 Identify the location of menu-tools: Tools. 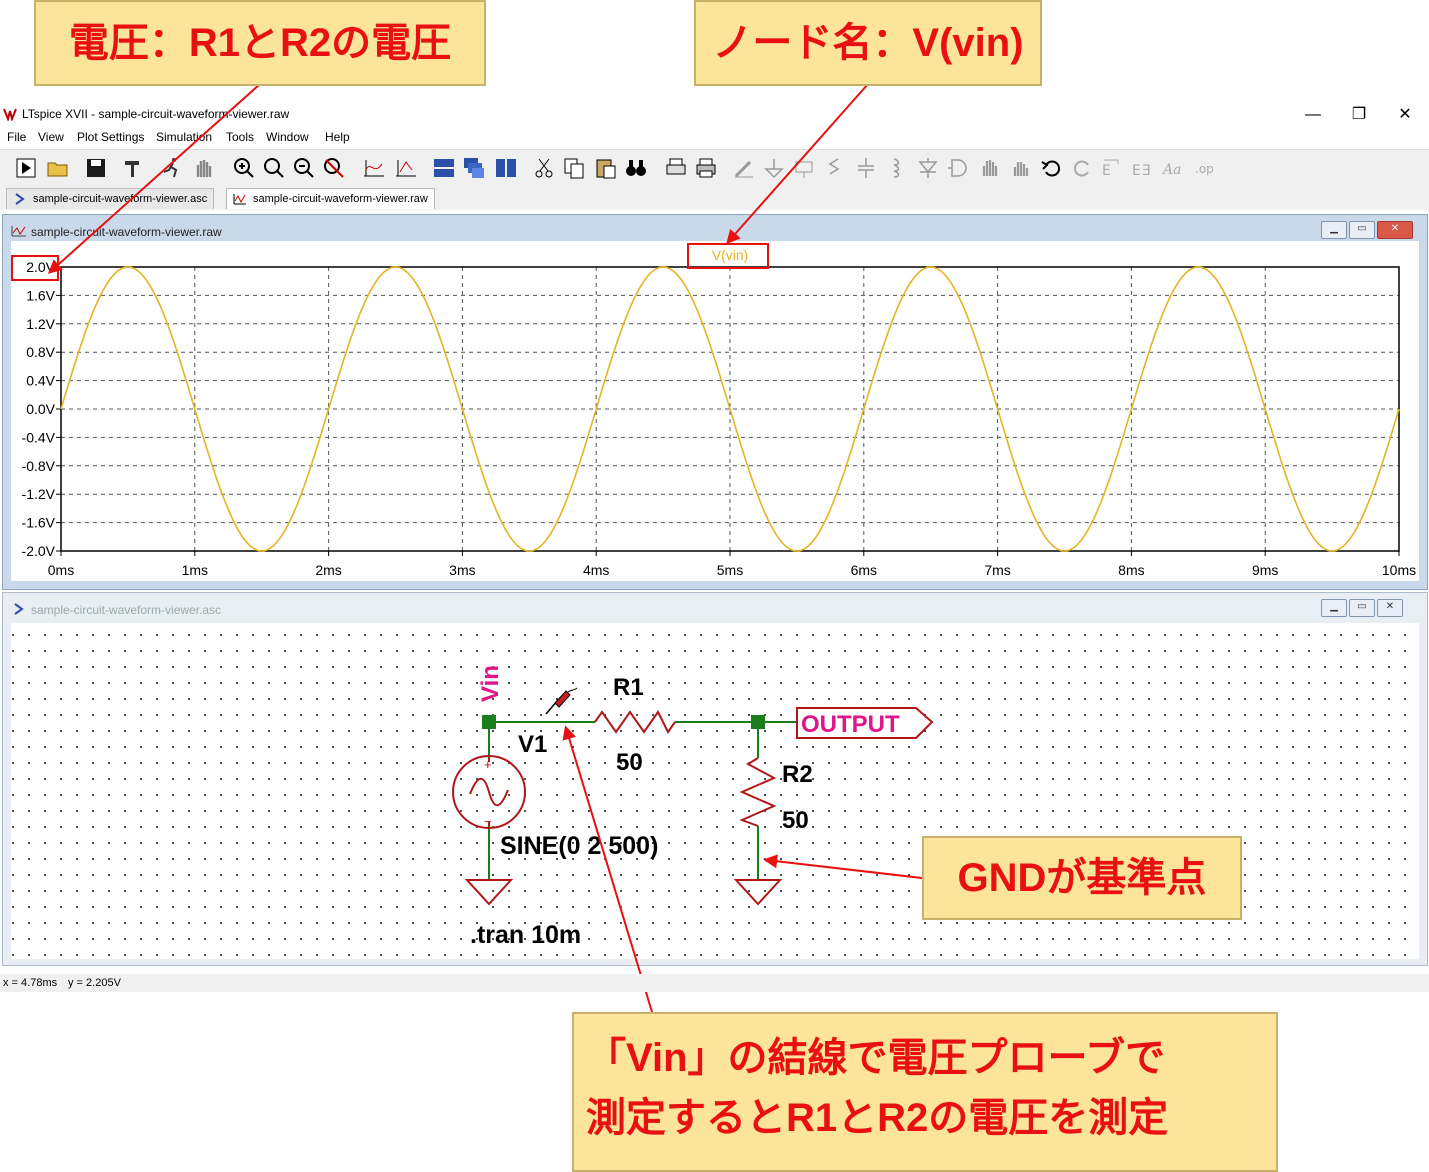
(240, 137).